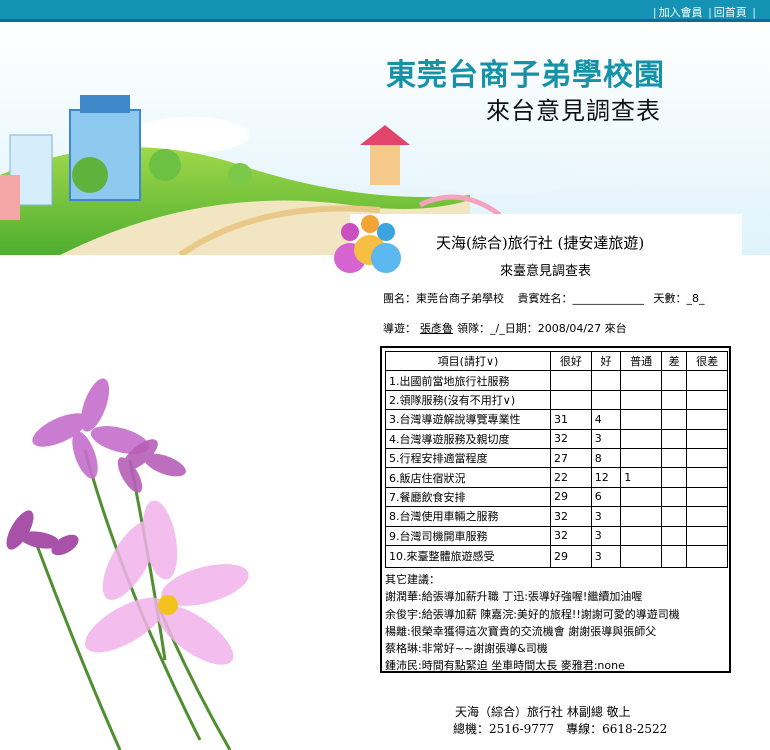  I want to click on table-row: 4.台灣導遊服務及親切度 32 3, so click(556, 438).